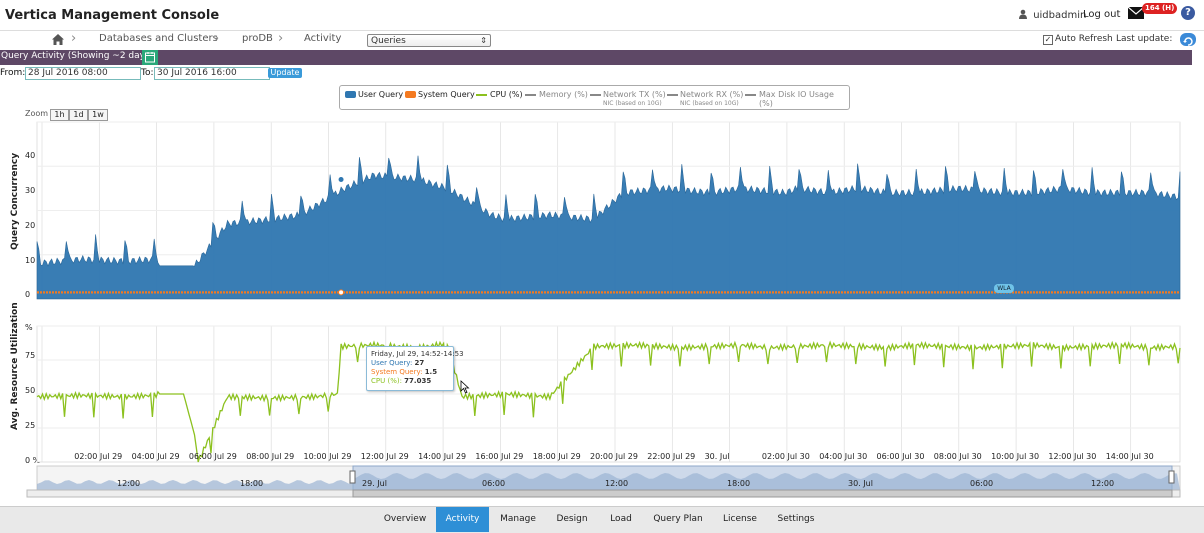 Image resolution: width=1204 pixels, height=533 pixels. I want to click on system-query-point, so click(341, 292).